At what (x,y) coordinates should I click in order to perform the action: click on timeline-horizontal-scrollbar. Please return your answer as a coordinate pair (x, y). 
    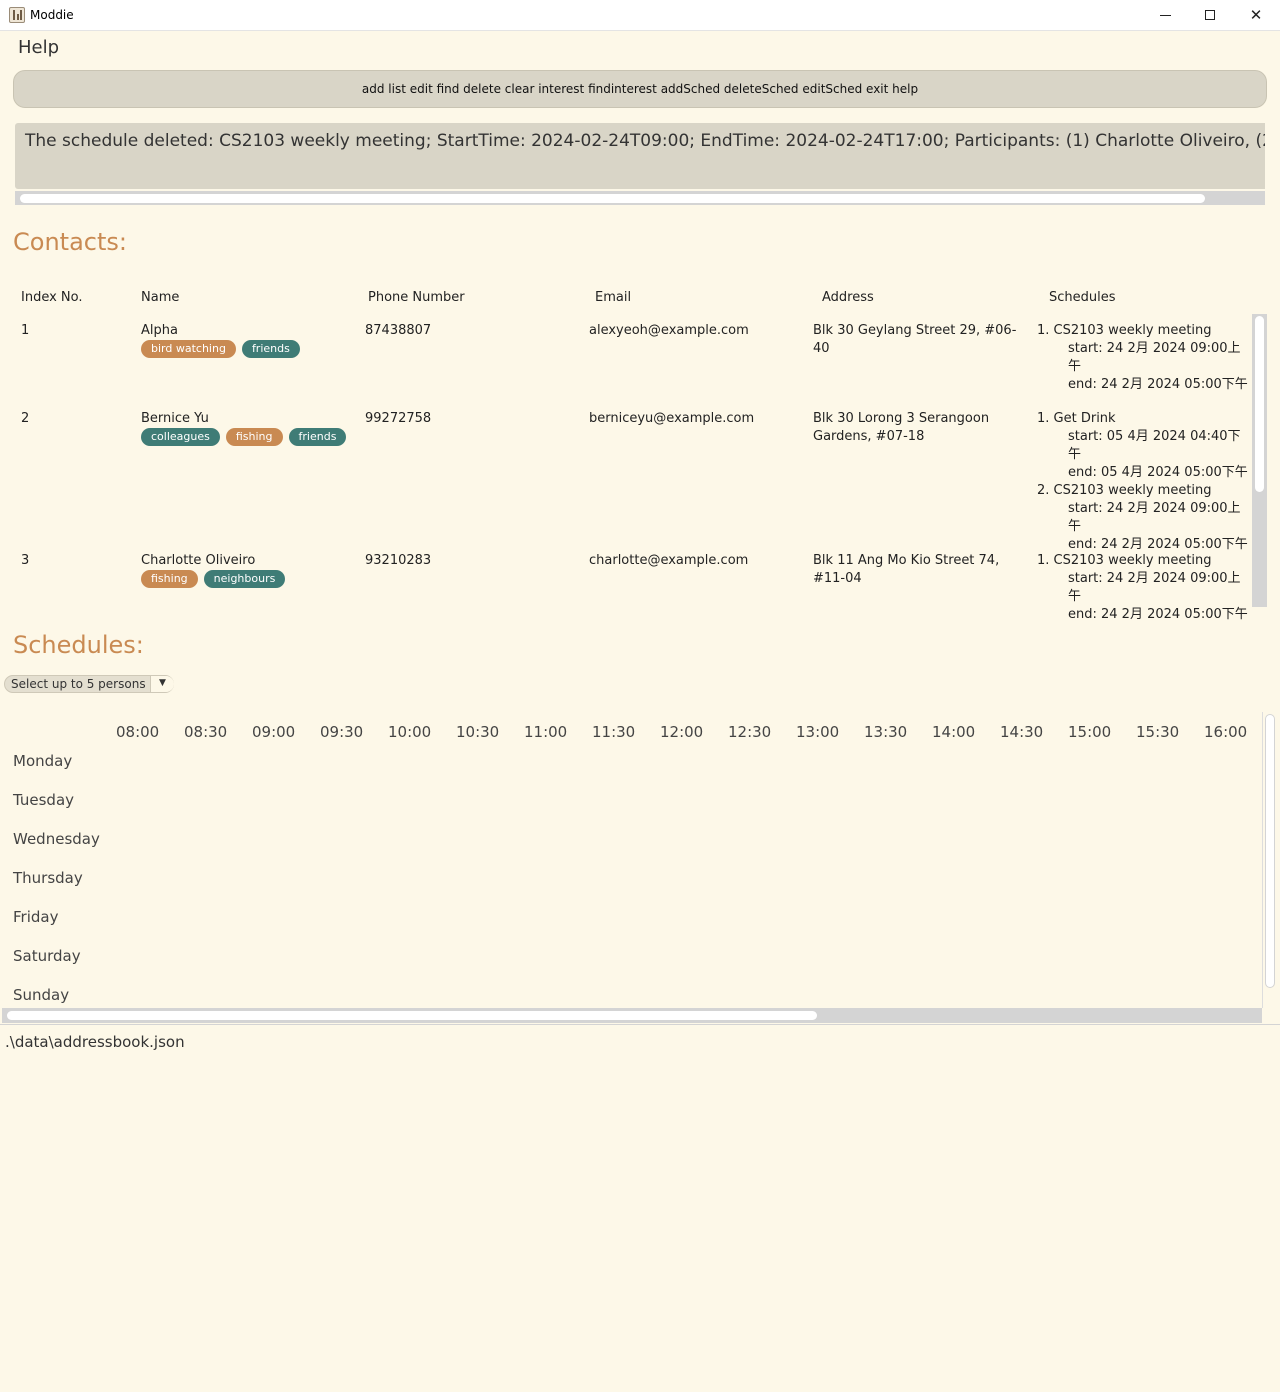
    Looking at the image, I should click on (632, 1015).